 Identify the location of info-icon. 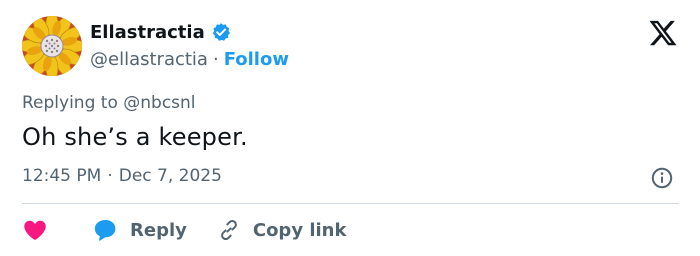
(662, 178).